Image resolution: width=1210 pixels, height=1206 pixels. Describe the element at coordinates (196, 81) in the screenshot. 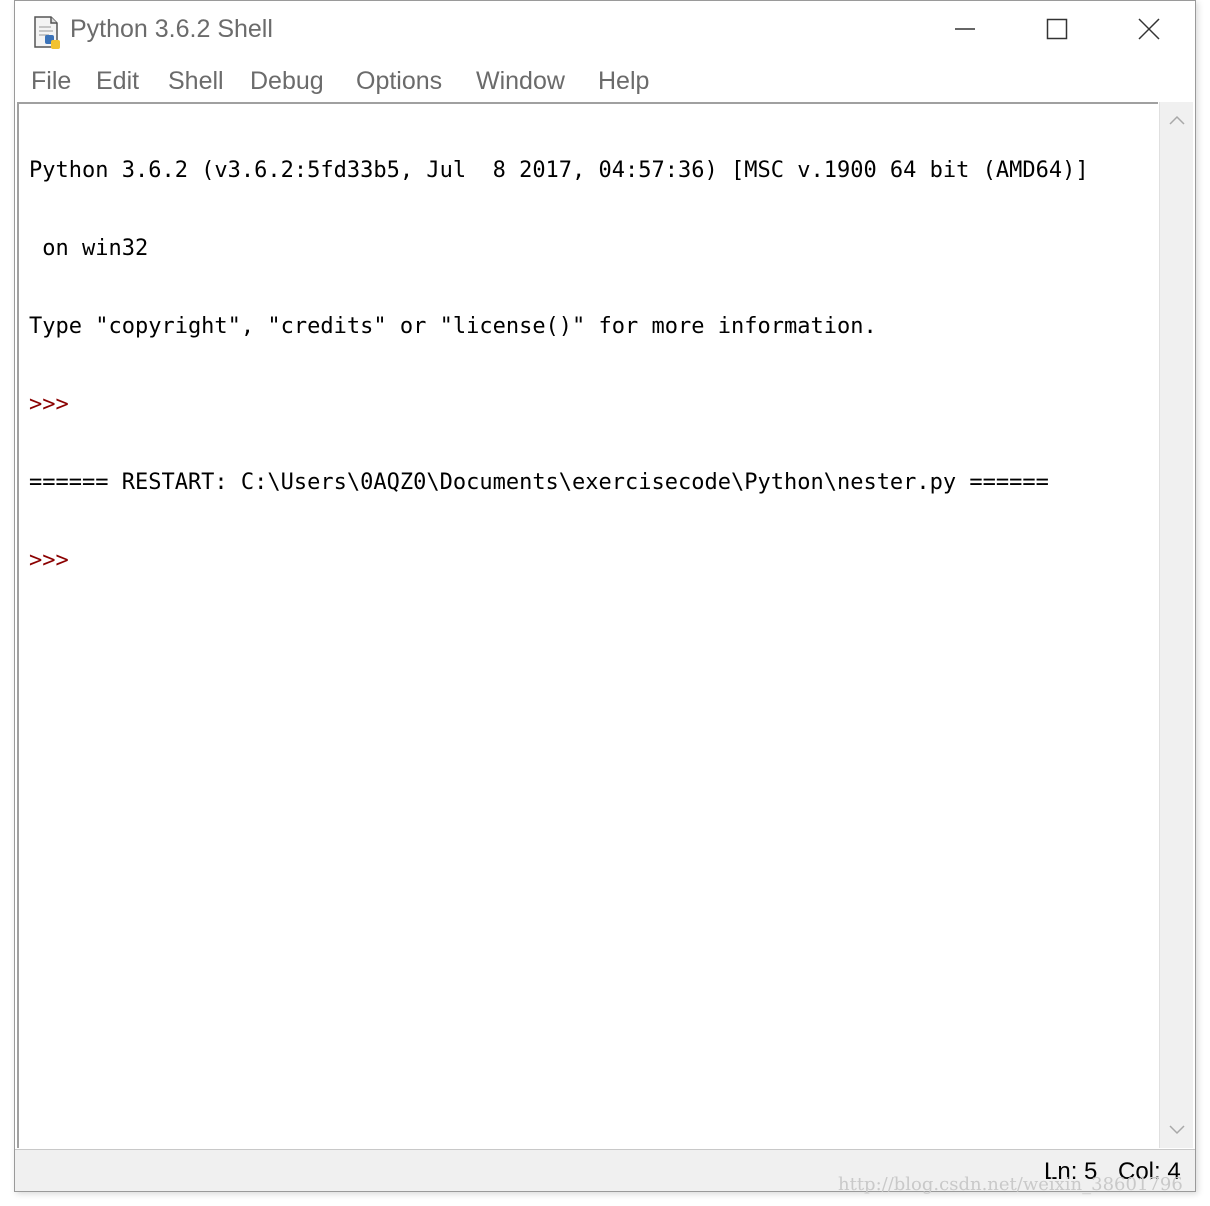

I see `menu-shell: Shell` at that location.